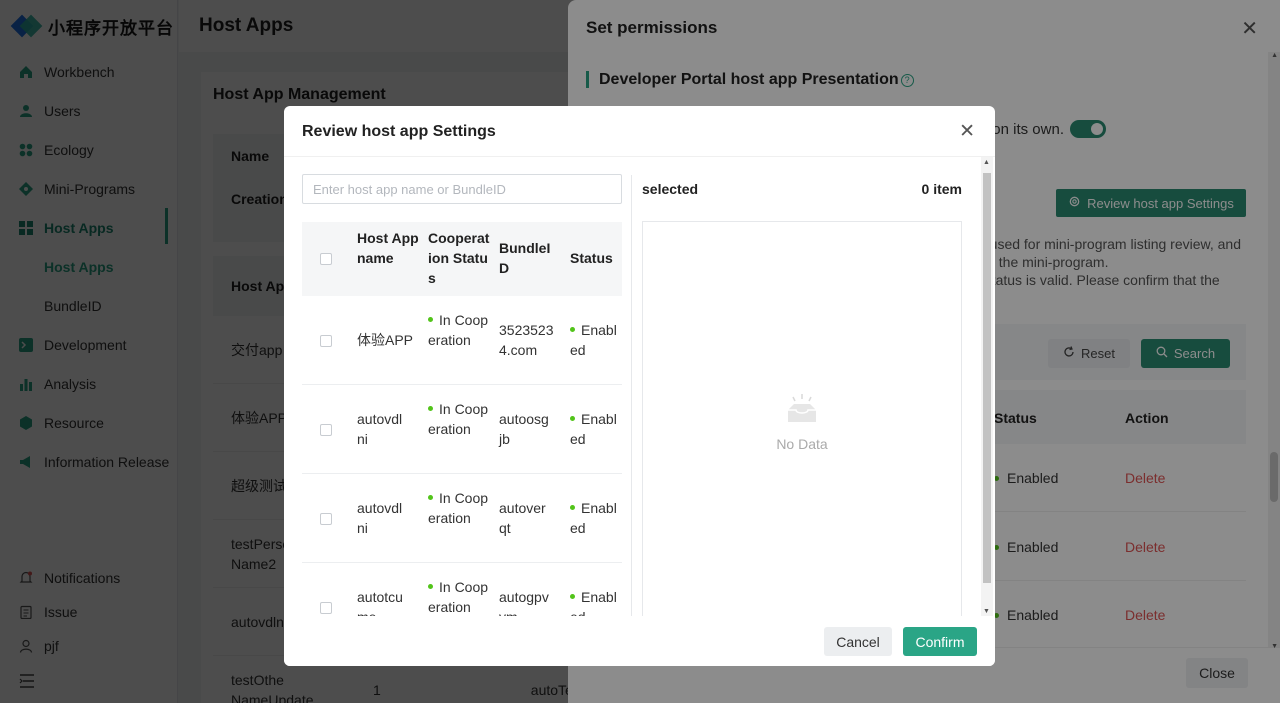 The height and width of the screenshot is (703, 1280). Describe the element at coordinates (522, 518) in the screenshot. I see `cell-bundleid: autoverqt` at that location.